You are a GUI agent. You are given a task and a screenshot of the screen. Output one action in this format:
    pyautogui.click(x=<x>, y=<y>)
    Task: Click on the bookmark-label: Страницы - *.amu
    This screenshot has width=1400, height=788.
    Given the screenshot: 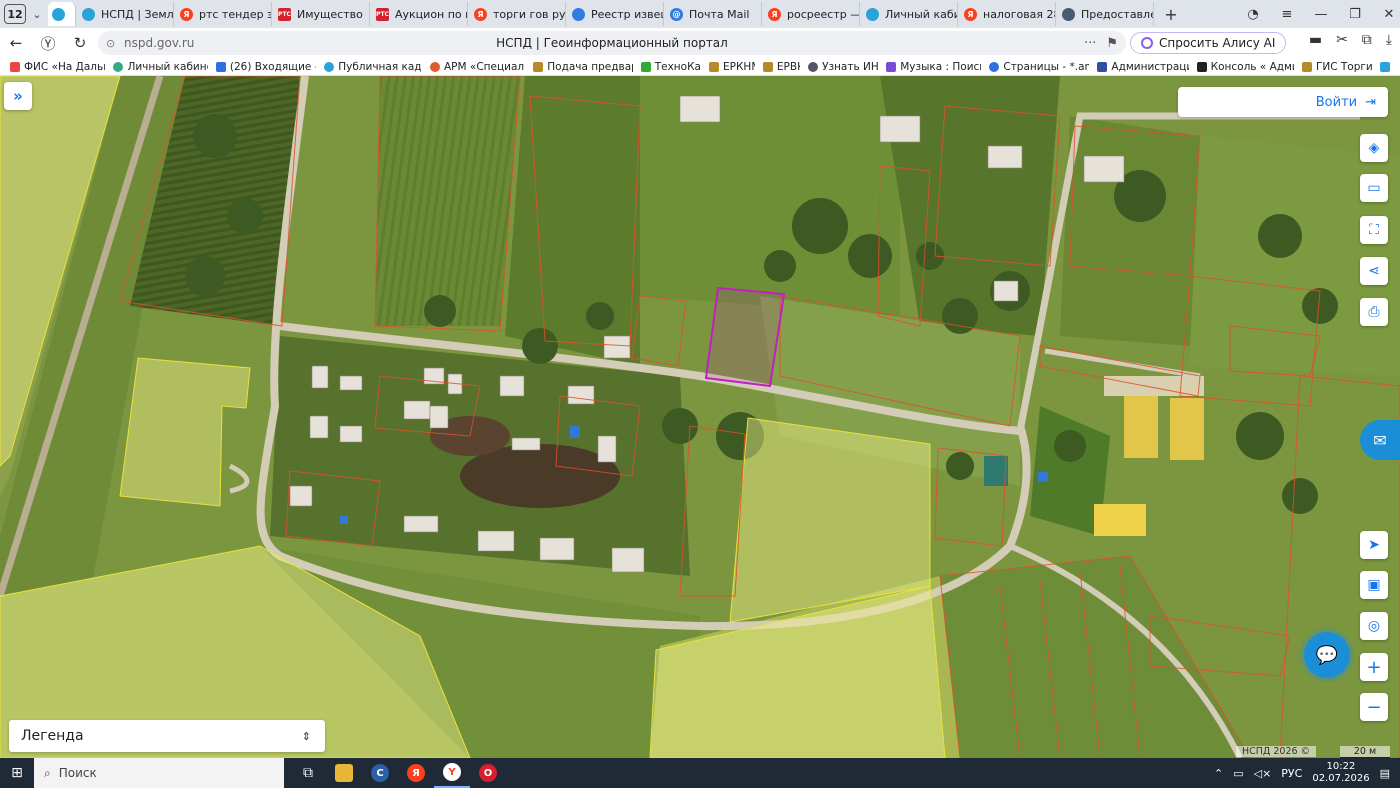 What is the action you would take?
    pyautogui.click(x=1046, y=66)
    